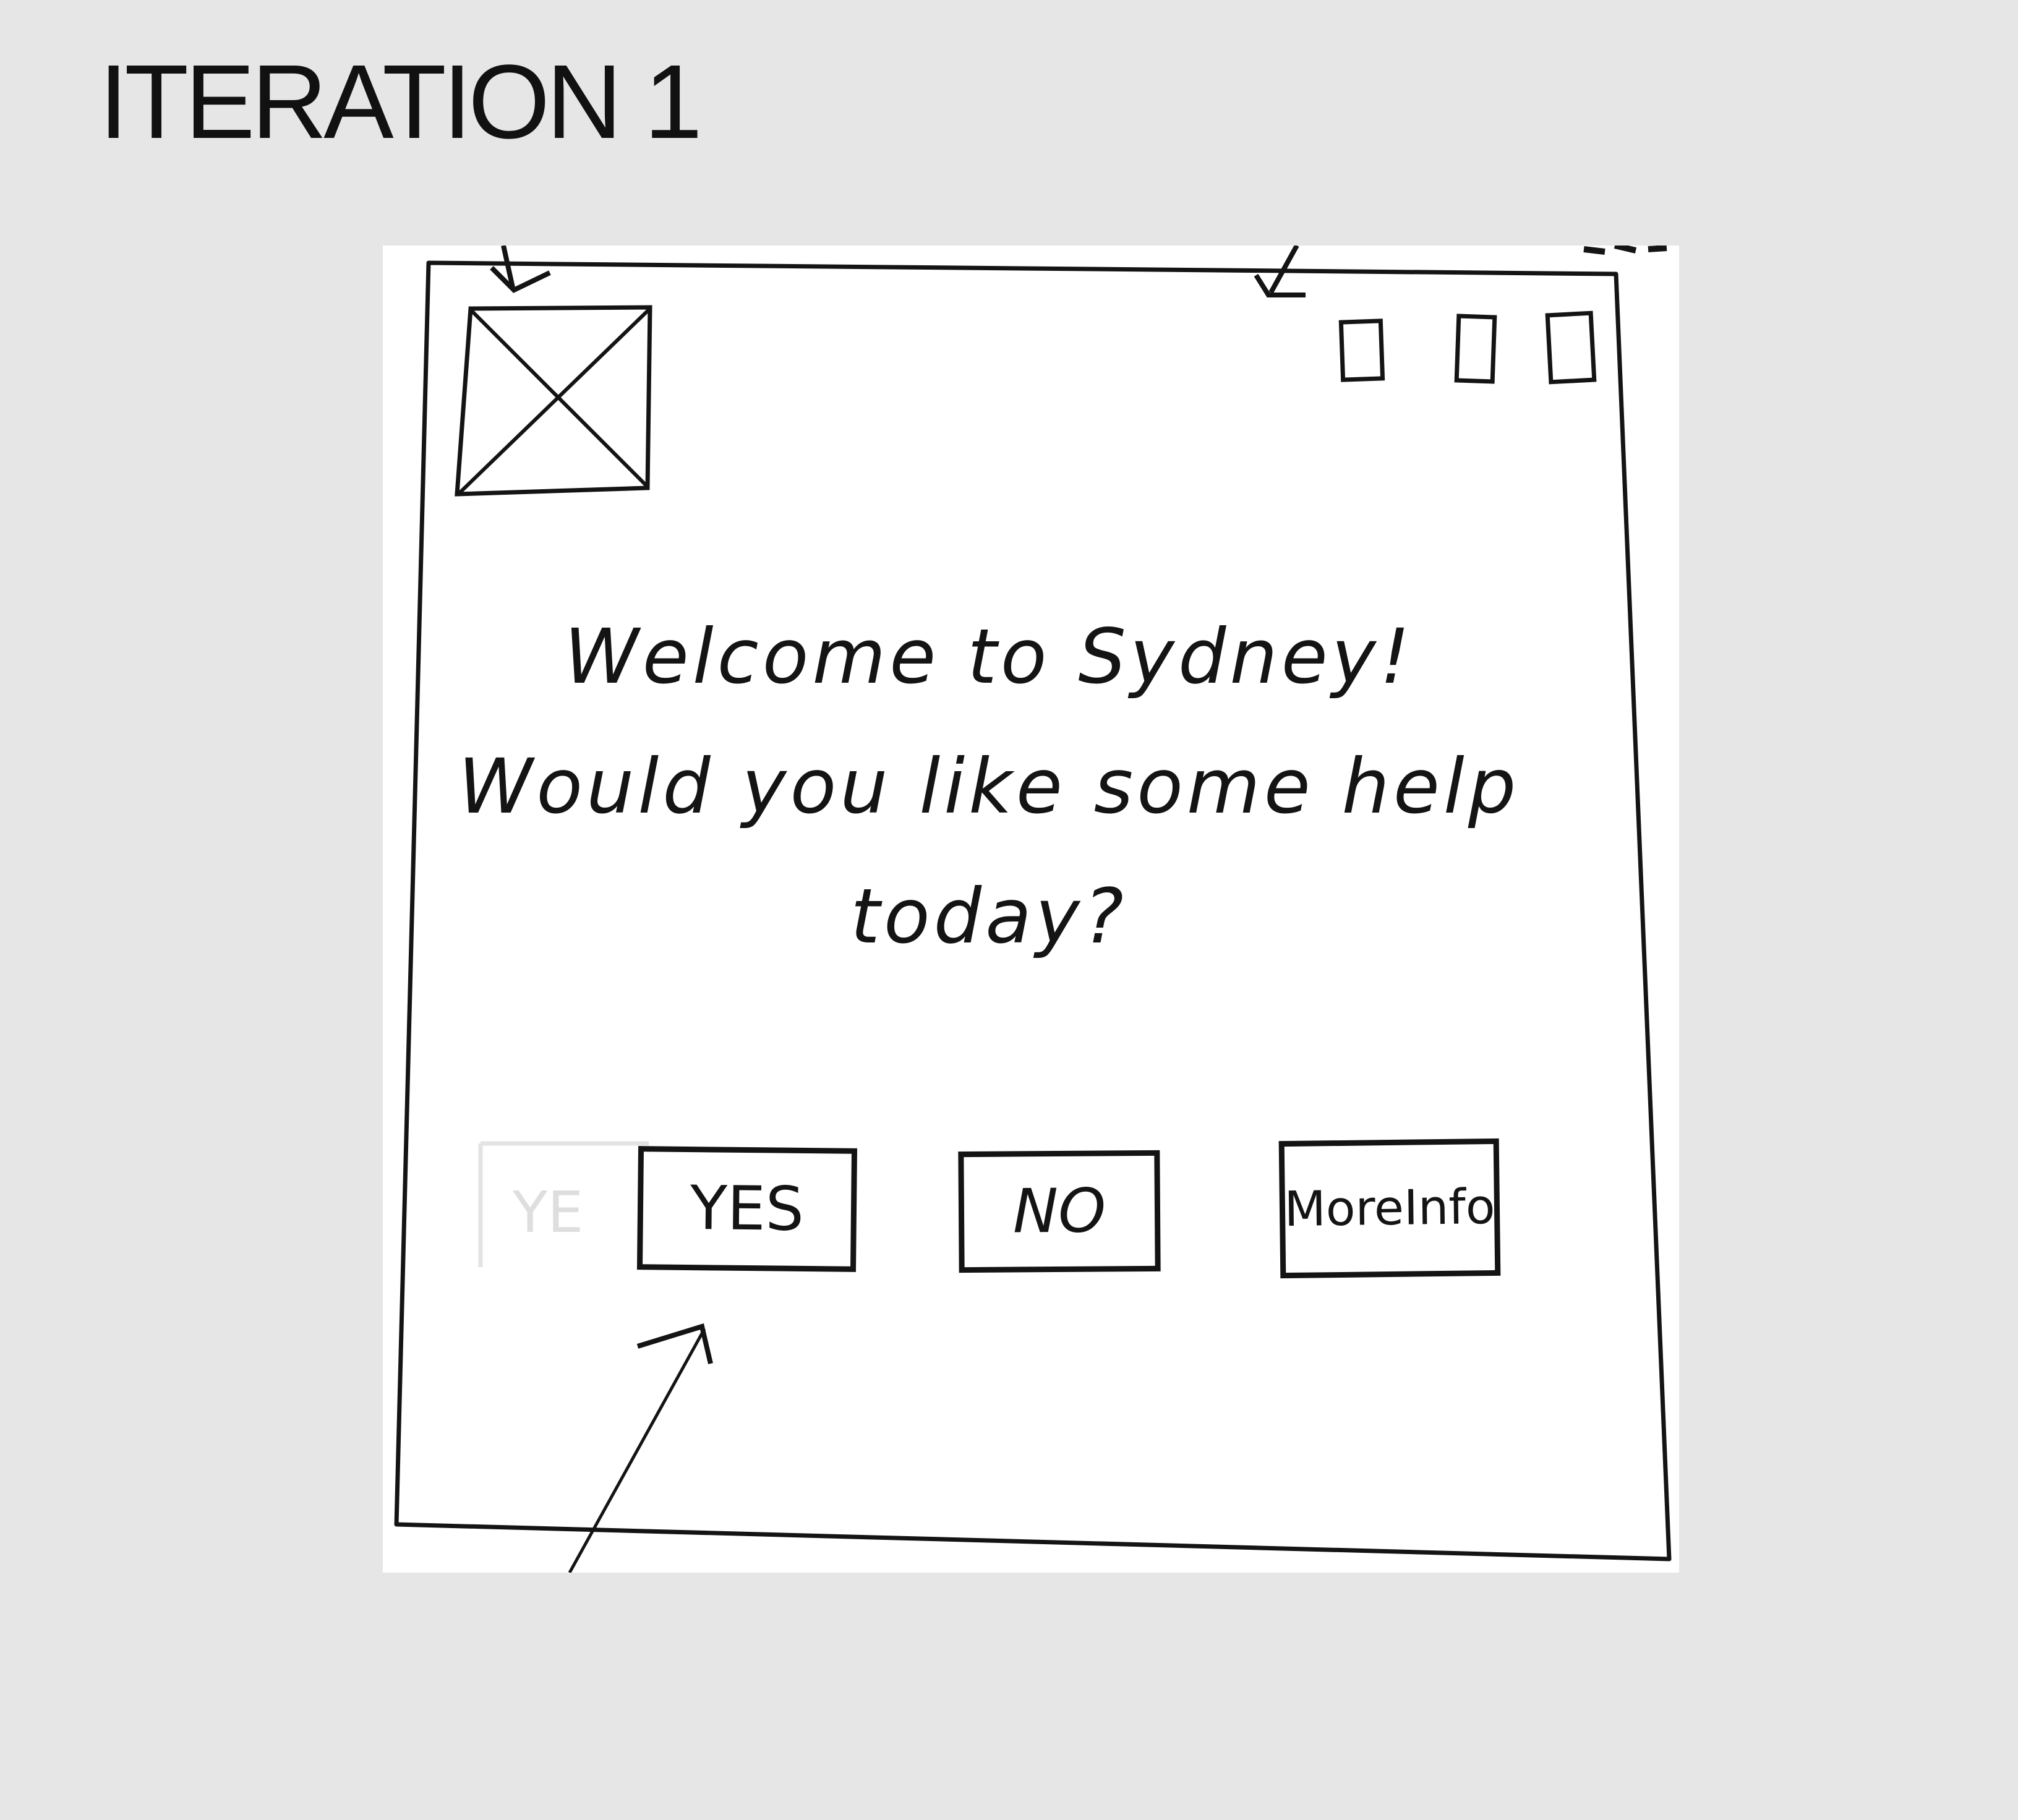 The height and width of the screenshot is (1820, 2018). I want to click on page-title: ITERATION 1, so click(401, 102).